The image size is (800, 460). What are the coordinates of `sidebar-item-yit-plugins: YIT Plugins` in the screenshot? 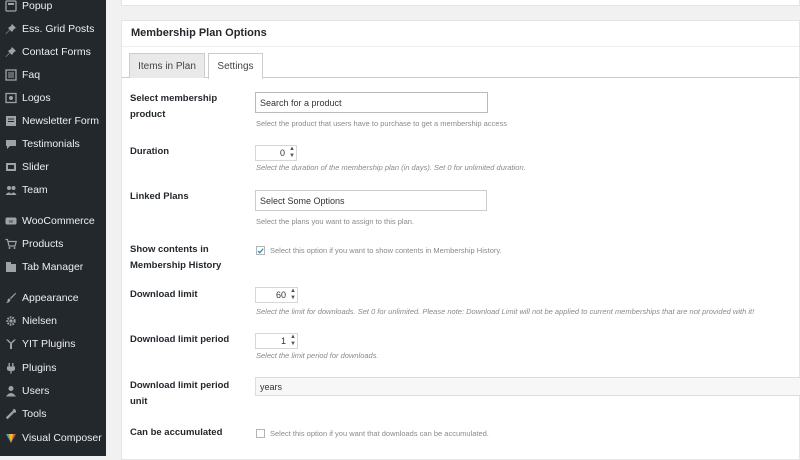 It's located at (53, 344).